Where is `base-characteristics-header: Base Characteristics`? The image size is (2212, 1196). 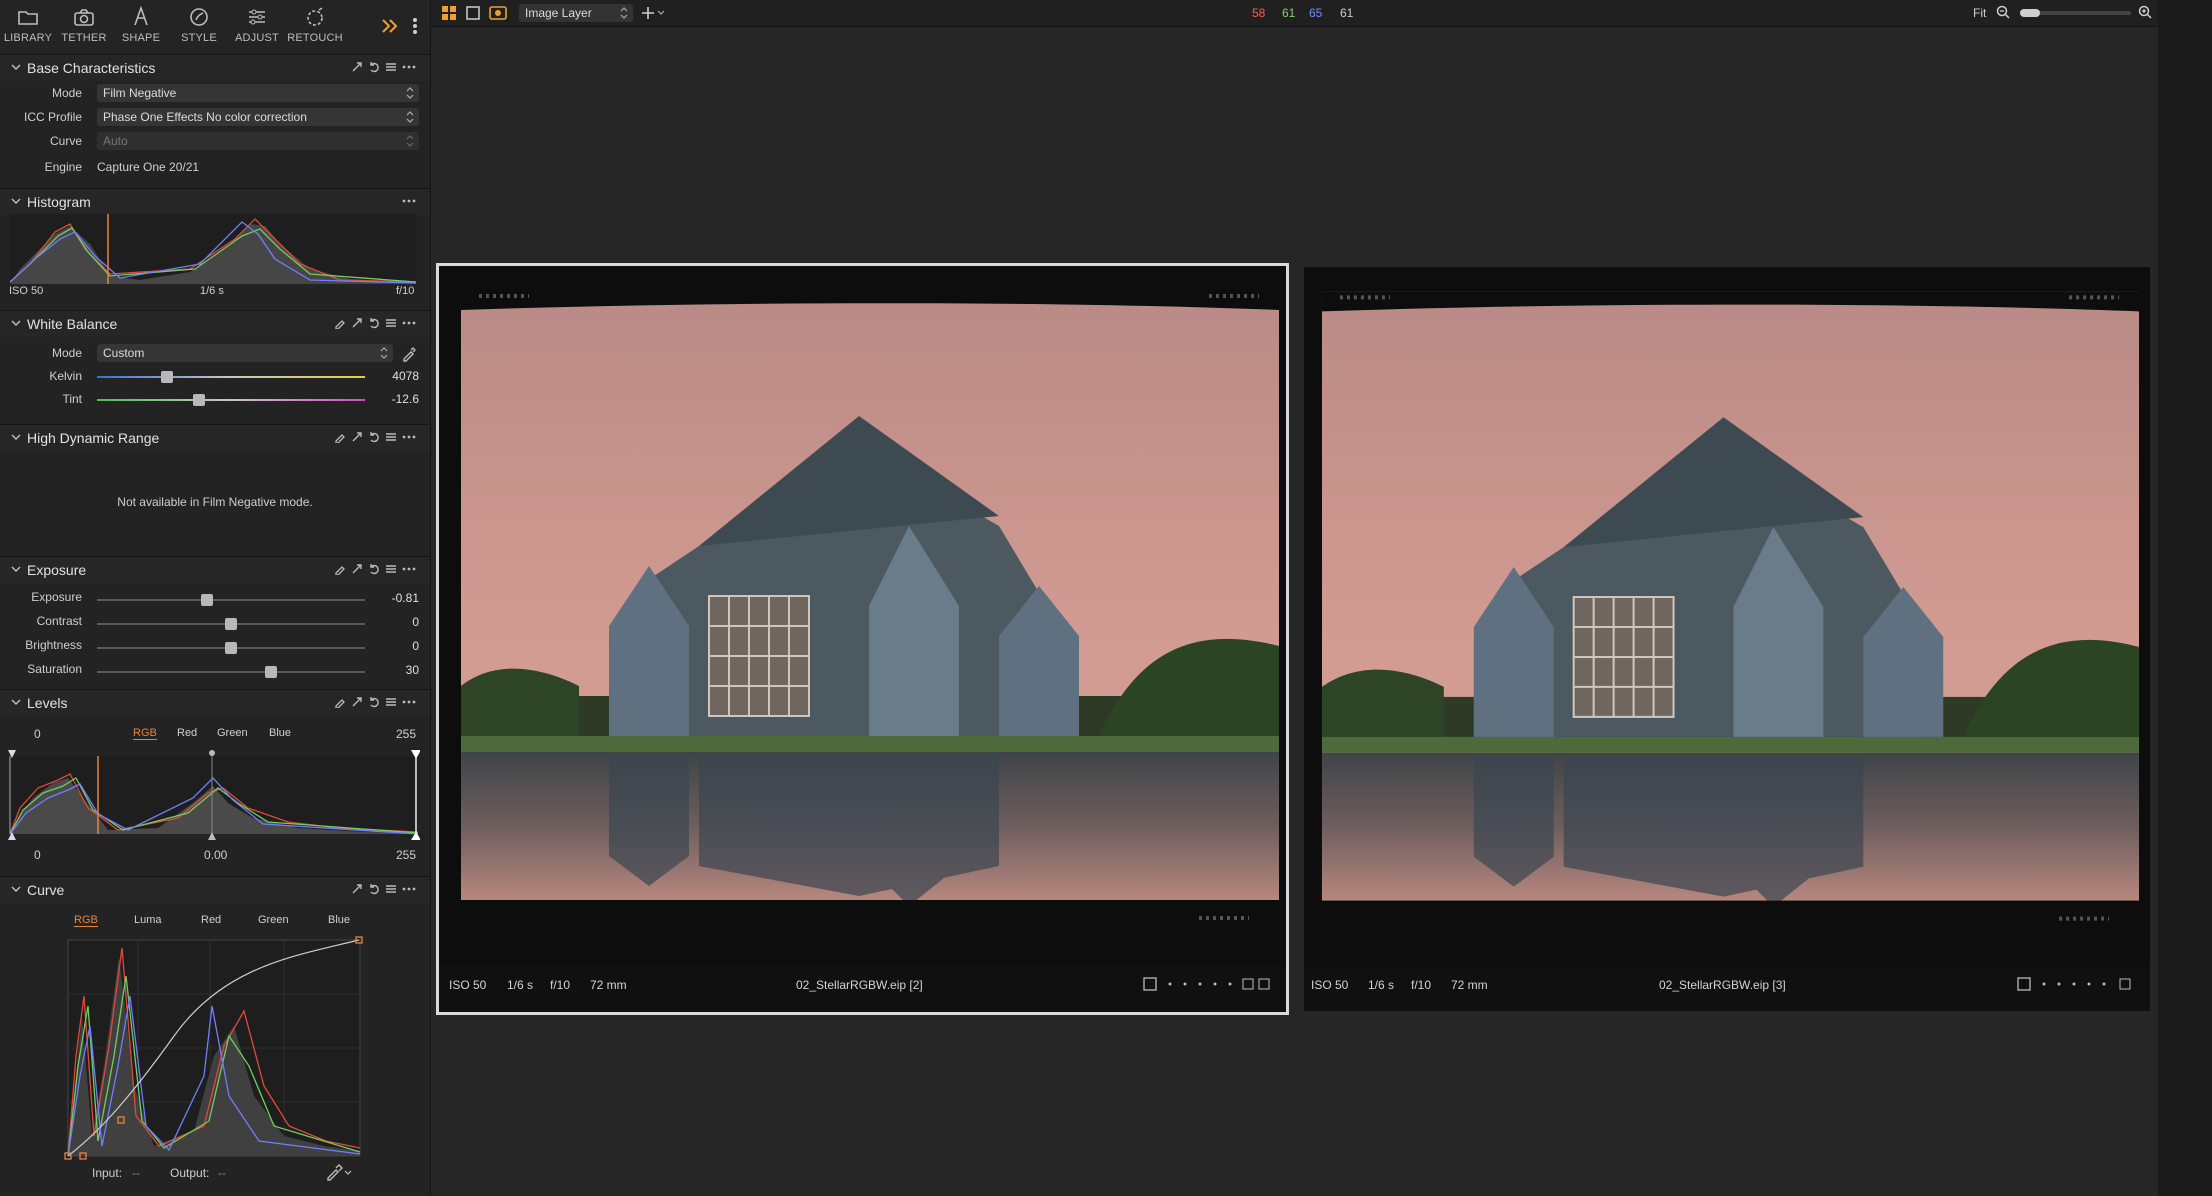 base-characteristics-header: Base Characteristics is located at coordinates (215, 67).